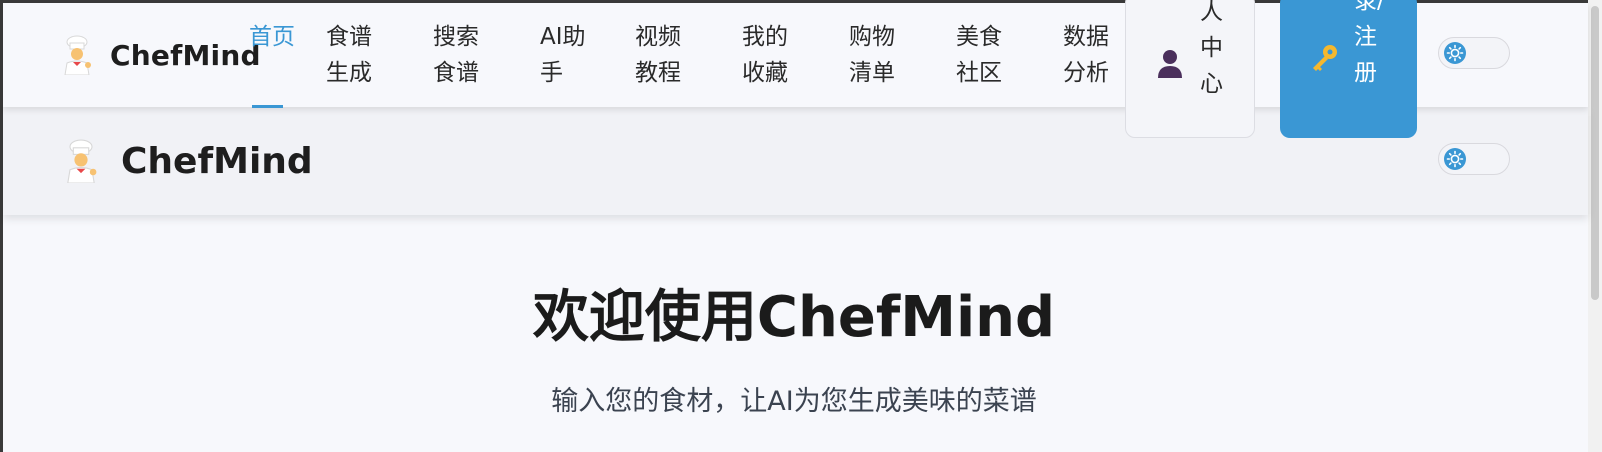 The height and width of the screenshot is (452, 1602). Describe the element at coordinates (660, 55) in the screenshot. I see `nav-item-video-tutorials: 视频教程` at that location.